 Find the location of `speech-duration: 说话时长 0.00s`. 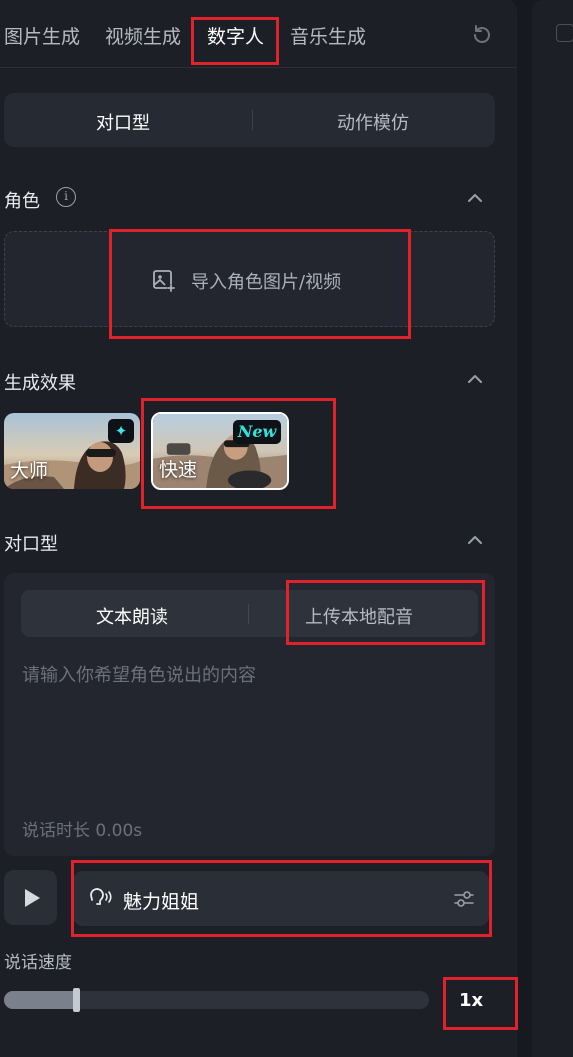

speech-duration: 说话时长 0.00s is located at coordinates (82, 831).